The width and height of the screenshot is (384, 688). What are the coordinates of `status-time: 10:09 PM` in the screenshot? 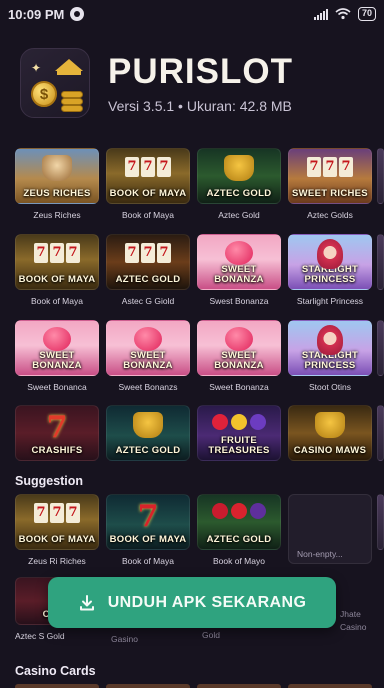 It's located at (36, 14).